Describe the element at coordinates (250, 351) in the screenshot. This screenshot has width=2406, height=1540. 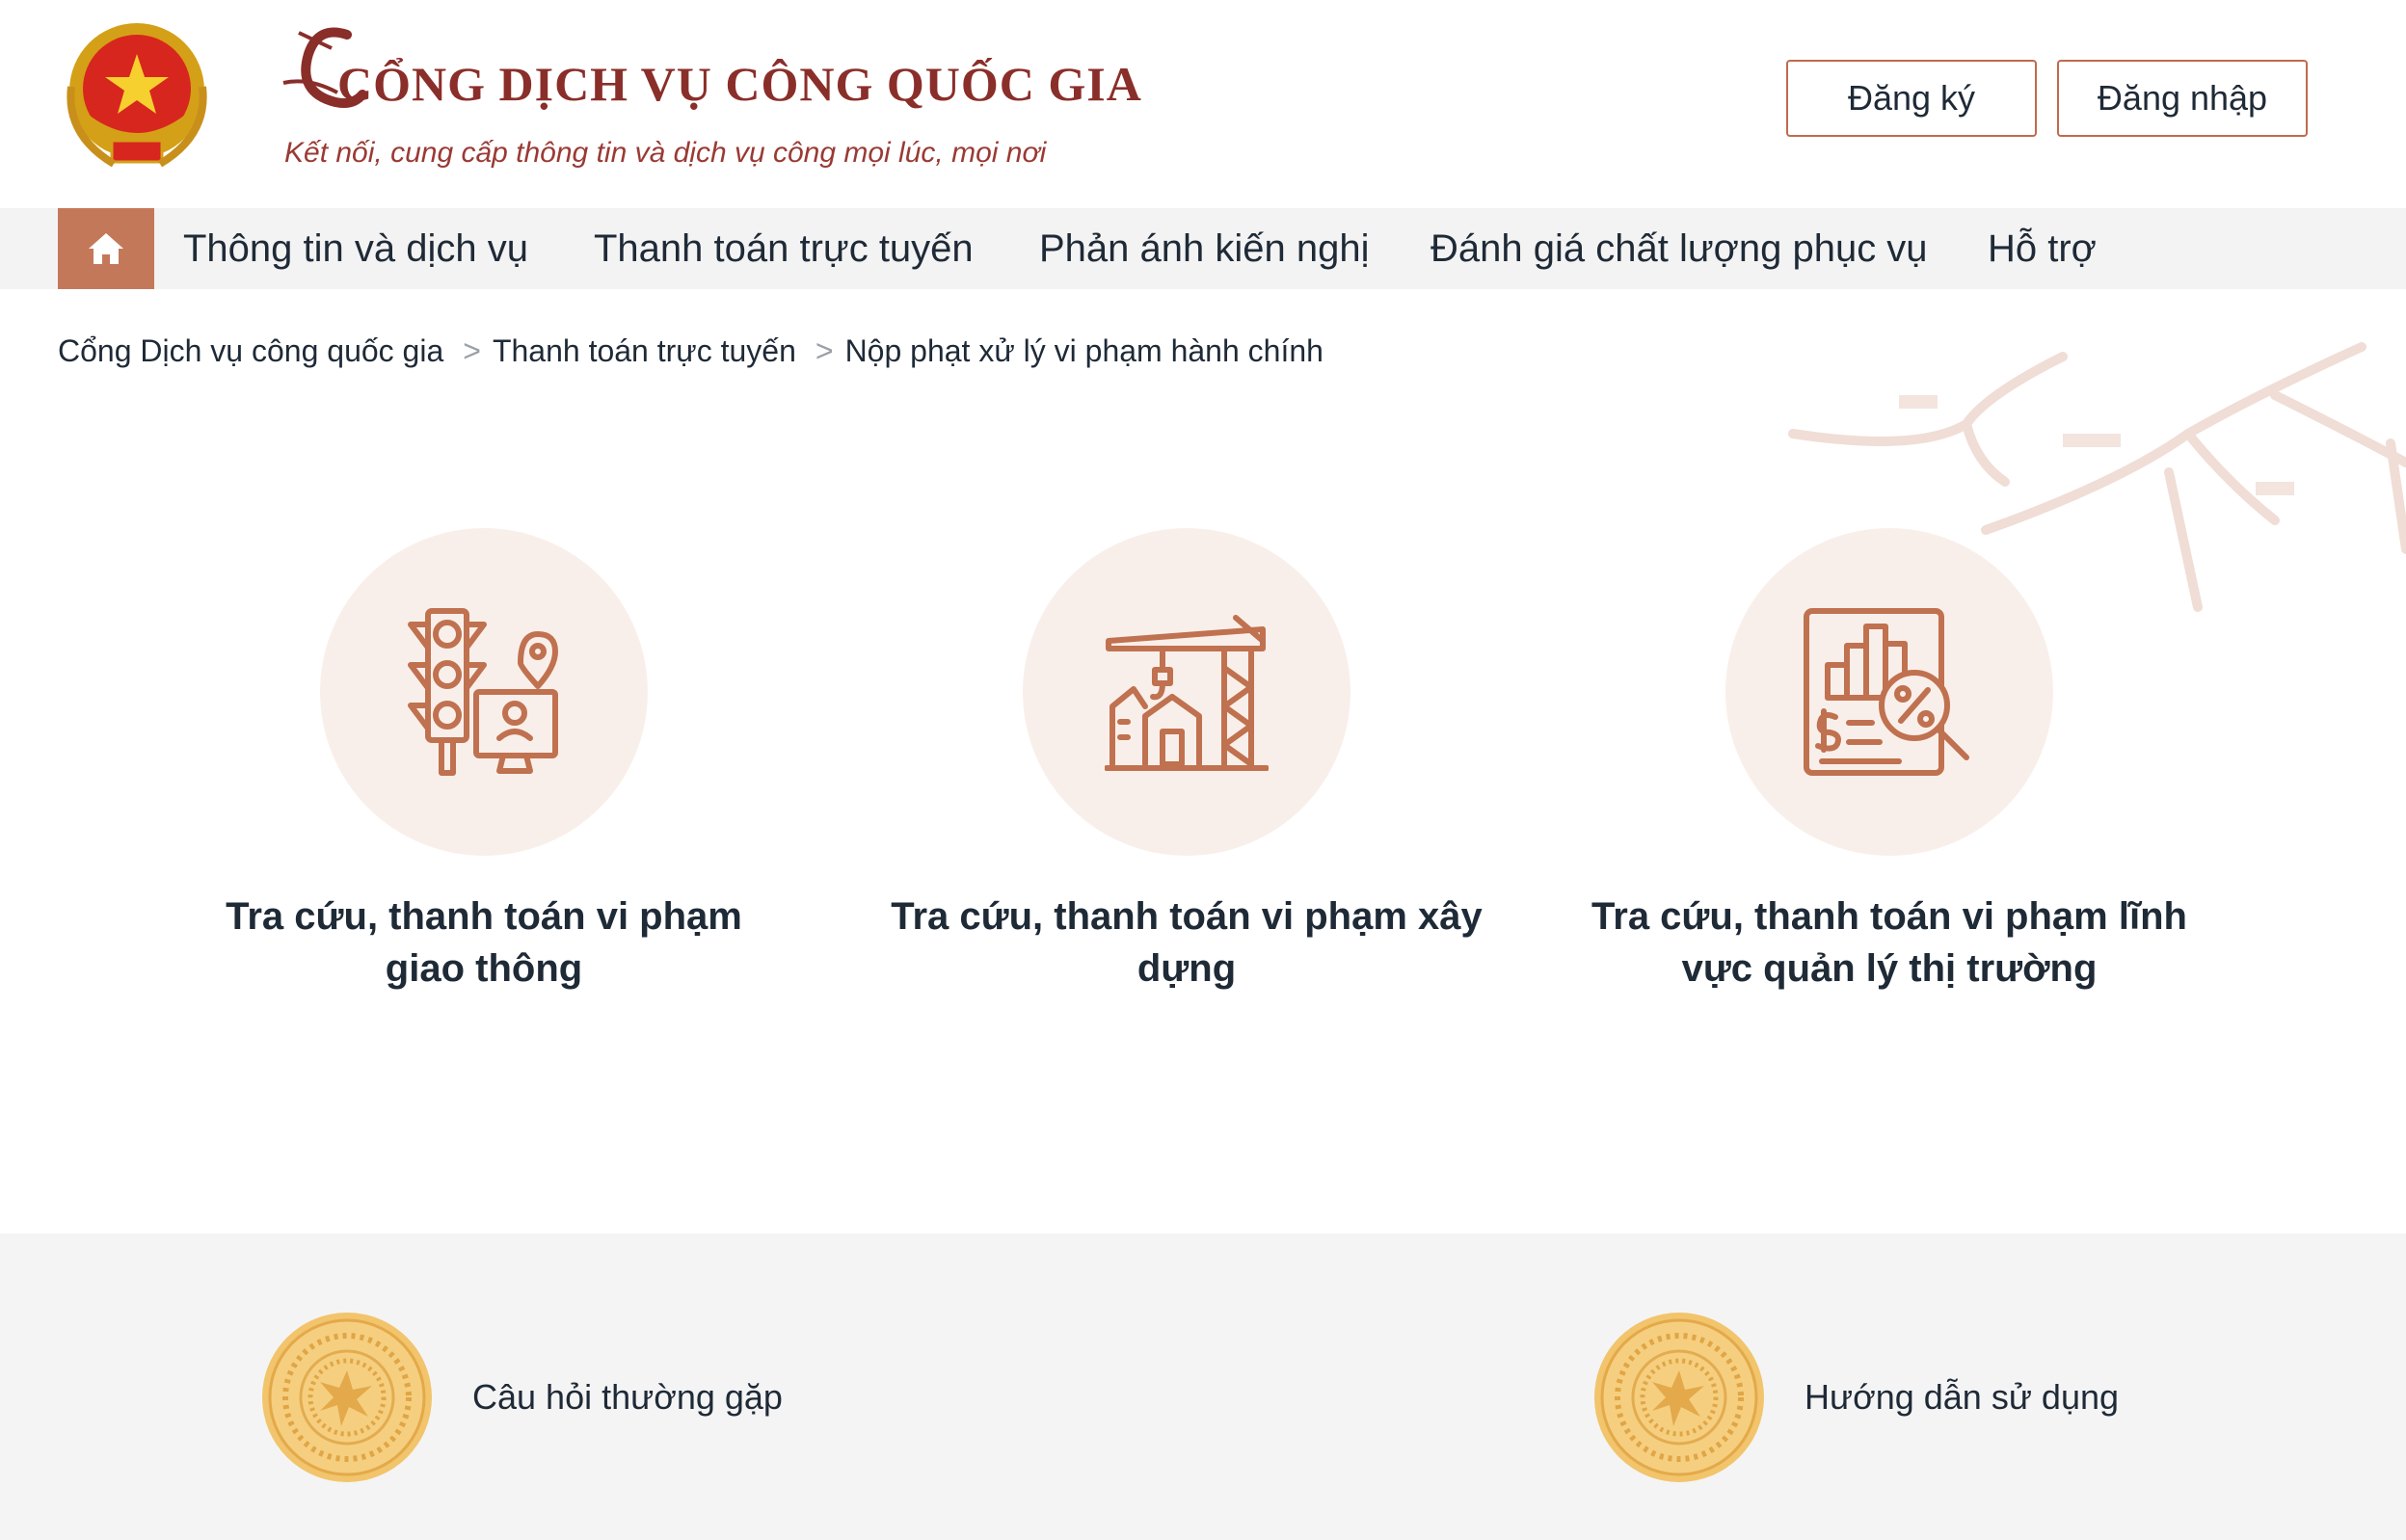
I see `breadcrumb-home: Cổng Dịch vụ công quốc gia` at that location.